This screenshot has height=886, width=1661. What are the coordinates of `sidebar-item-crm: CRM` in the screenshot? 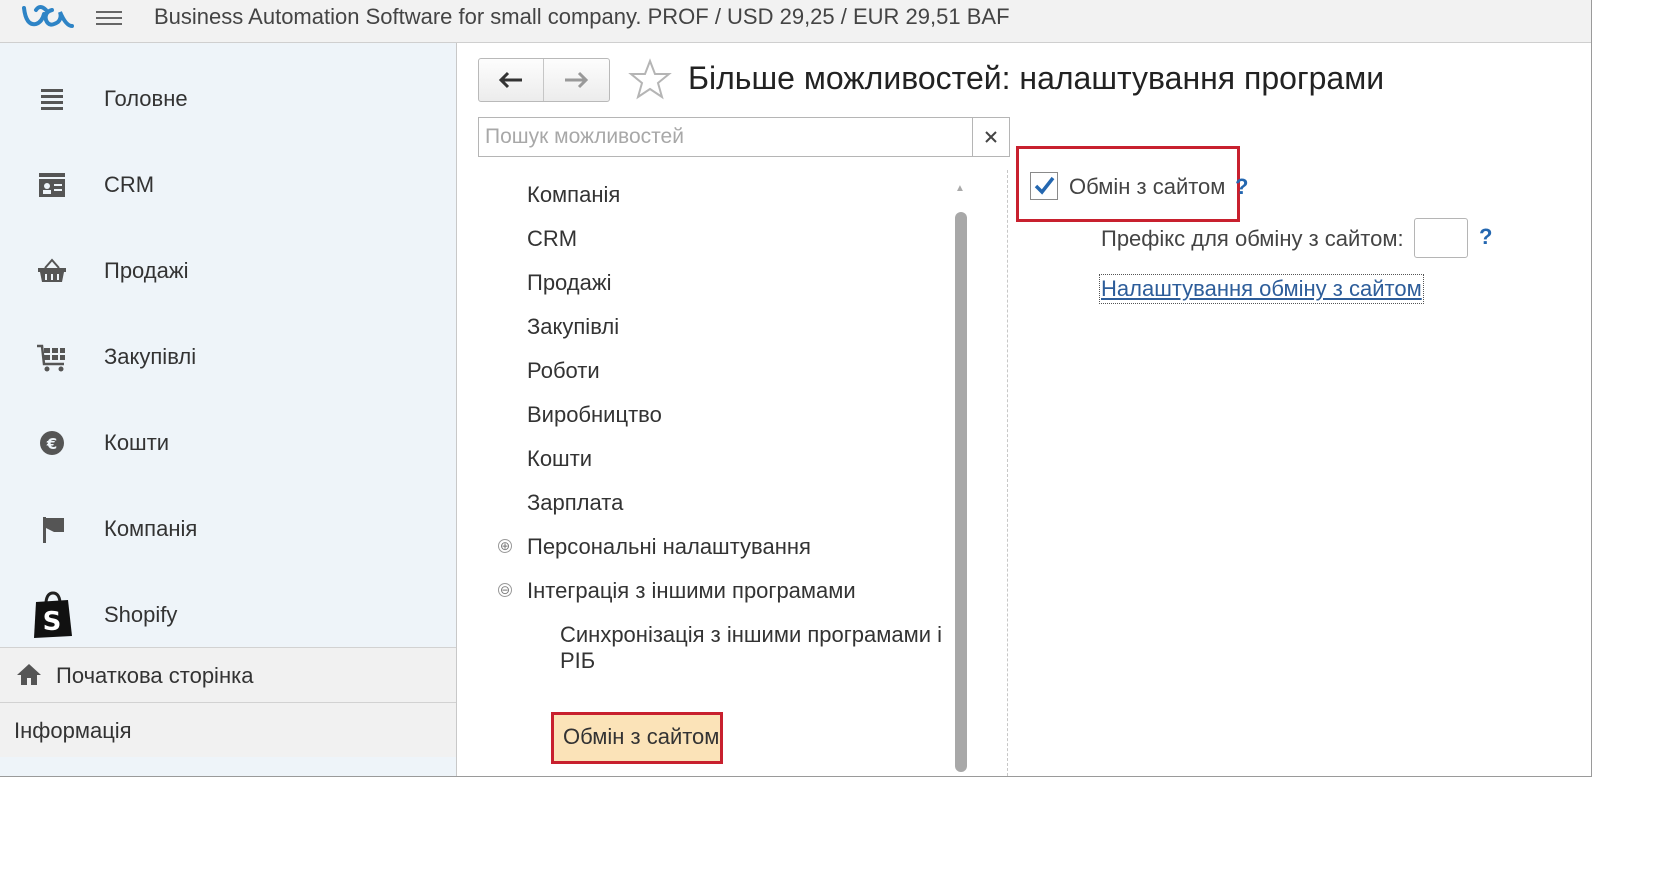 It's located at (228, 184).